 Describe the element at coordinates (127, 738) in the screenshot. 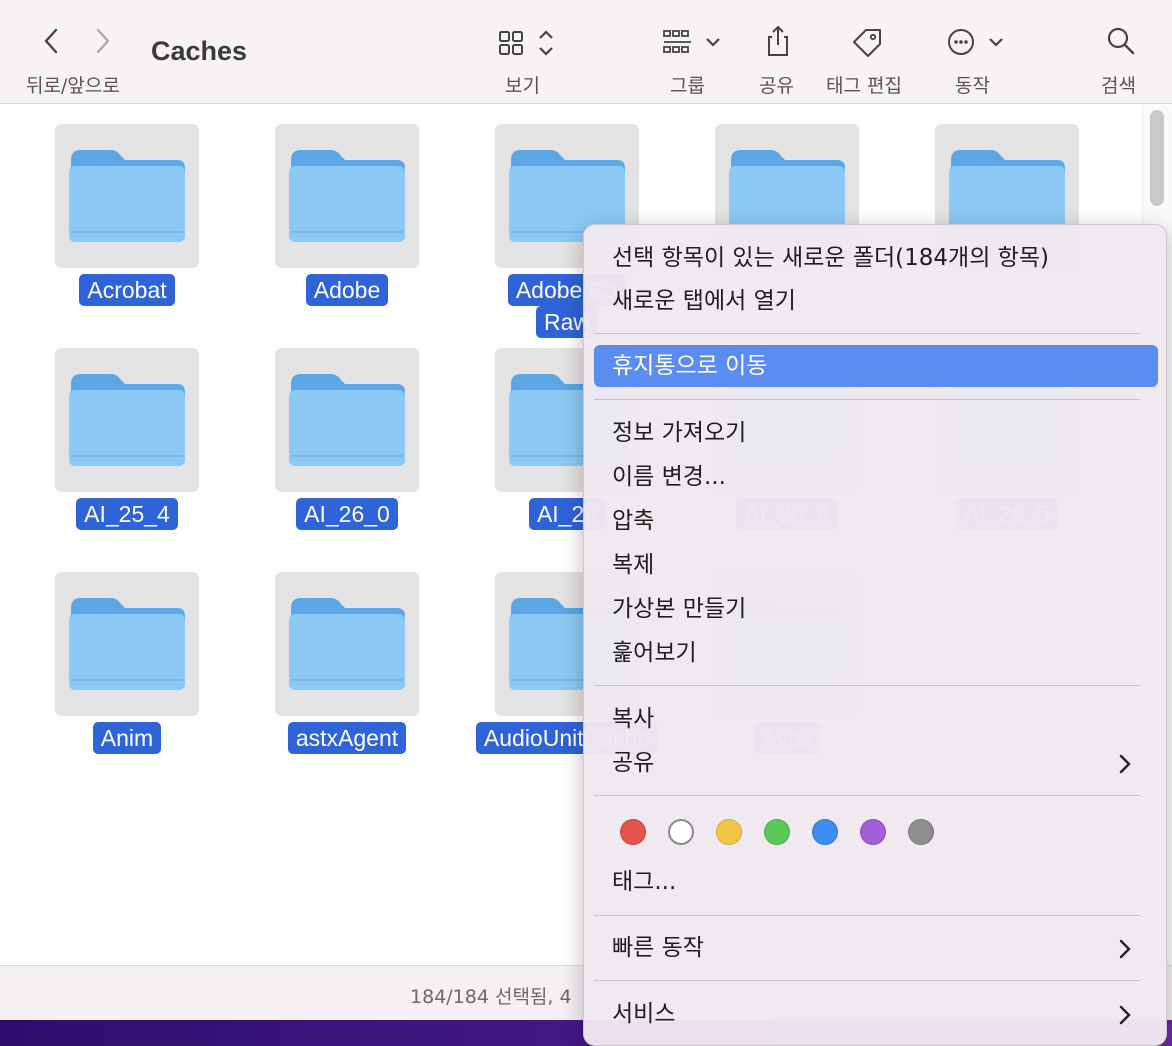

I see `folder-name: Anim` at that location.